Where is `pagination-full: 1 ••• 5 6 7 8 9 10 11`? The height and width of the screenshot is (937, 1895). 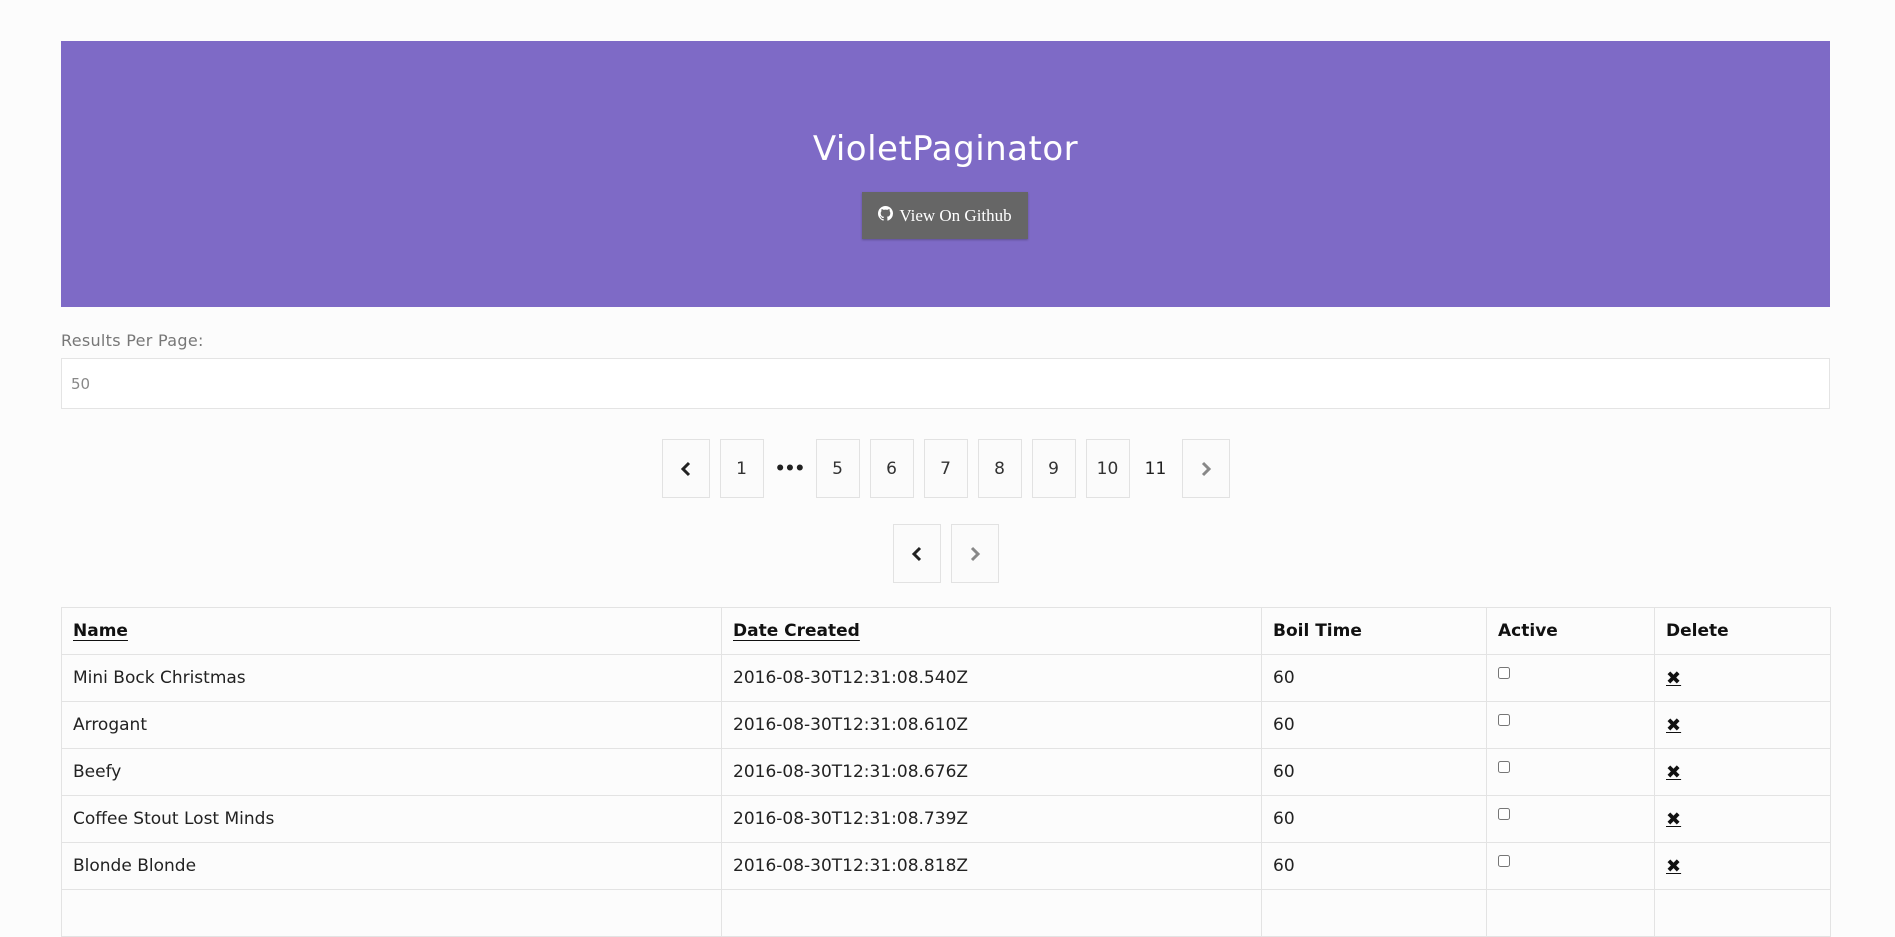 pagination-full: 1 ••• 5 6 7 8 9 10 11 is located at coordinates (945, 468).